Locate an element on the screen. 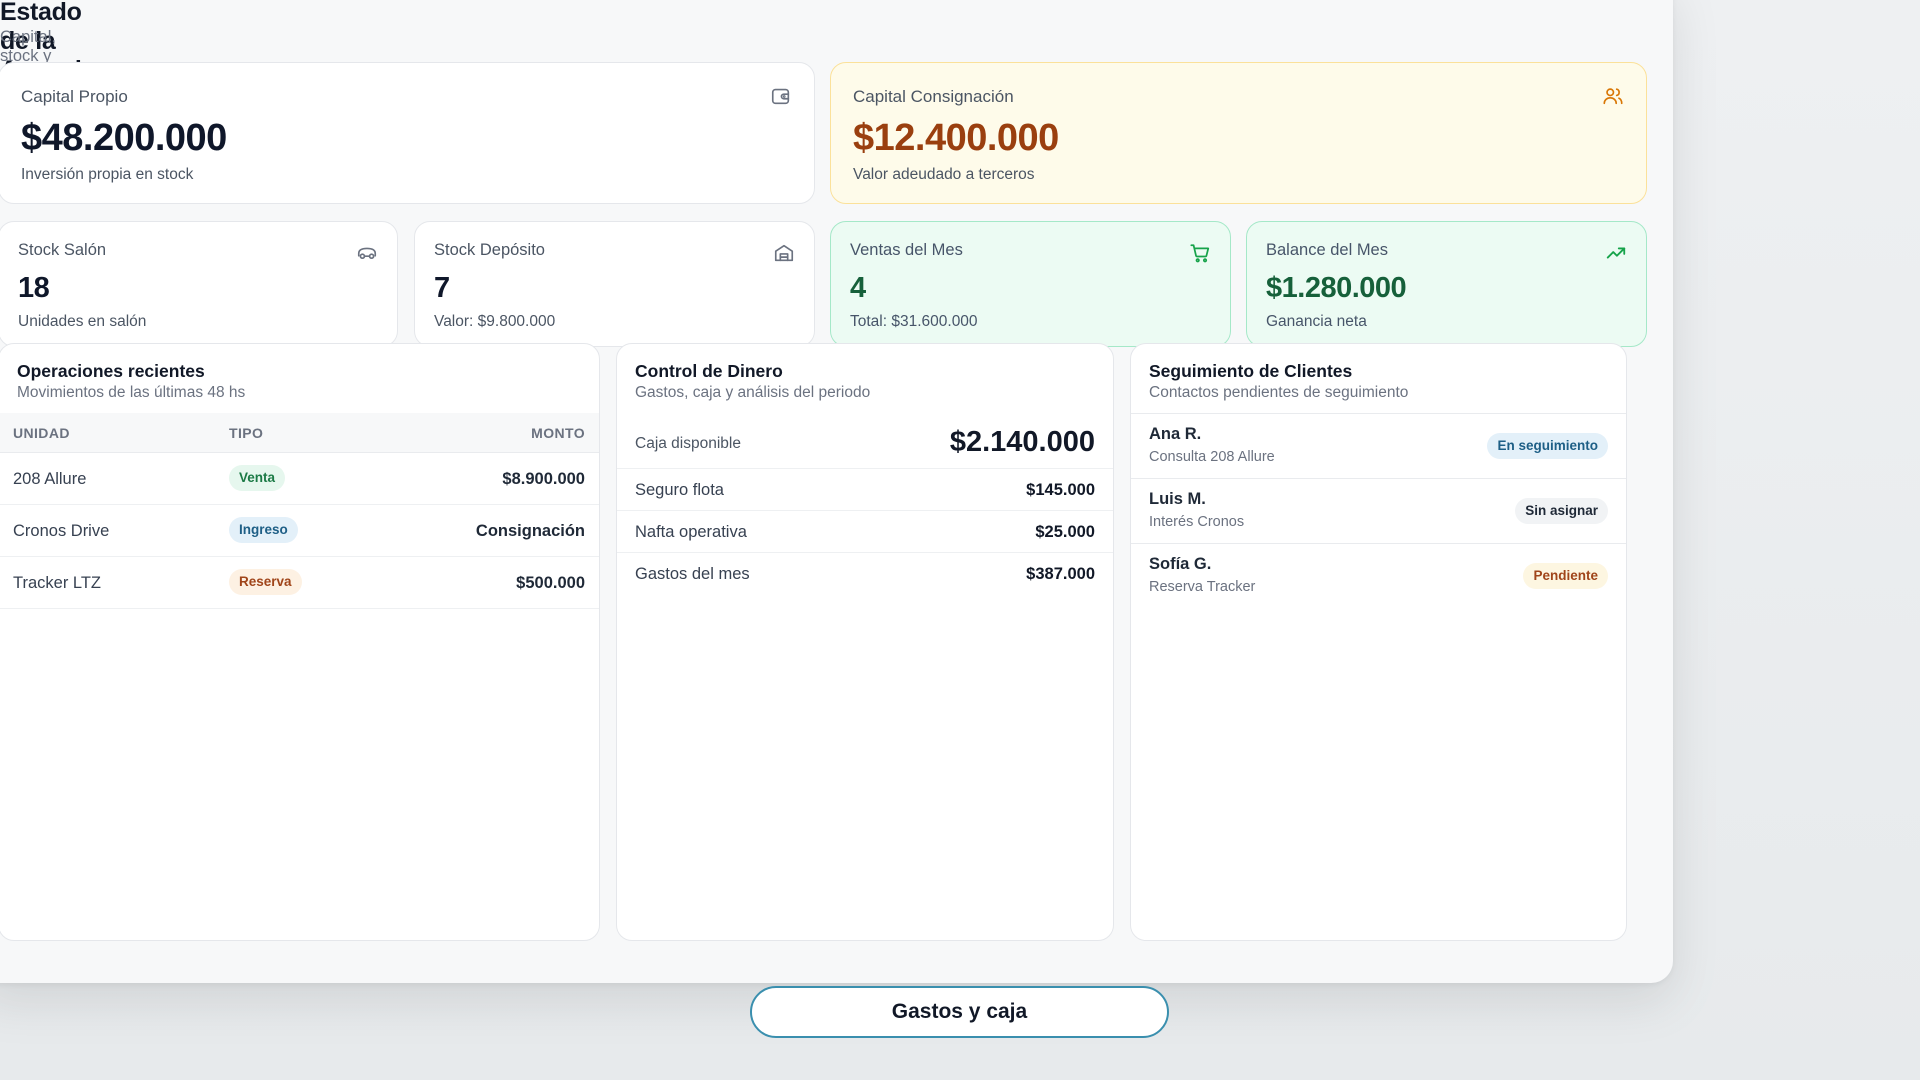 Image resolution: width=1920 pixels, height=1080 pixels. kpi-value: $1.280.000 is located at coordinates (1336, 288).